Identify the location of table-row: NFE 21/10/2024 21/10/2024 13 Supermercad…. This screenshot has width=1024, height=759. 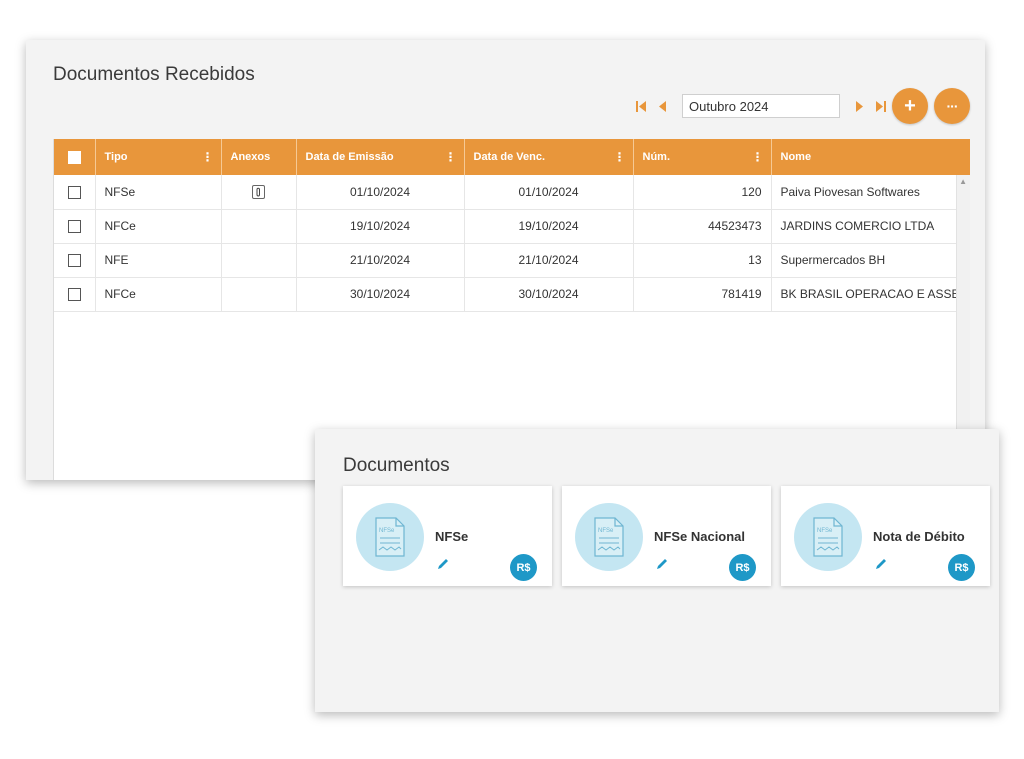
(512, 260).